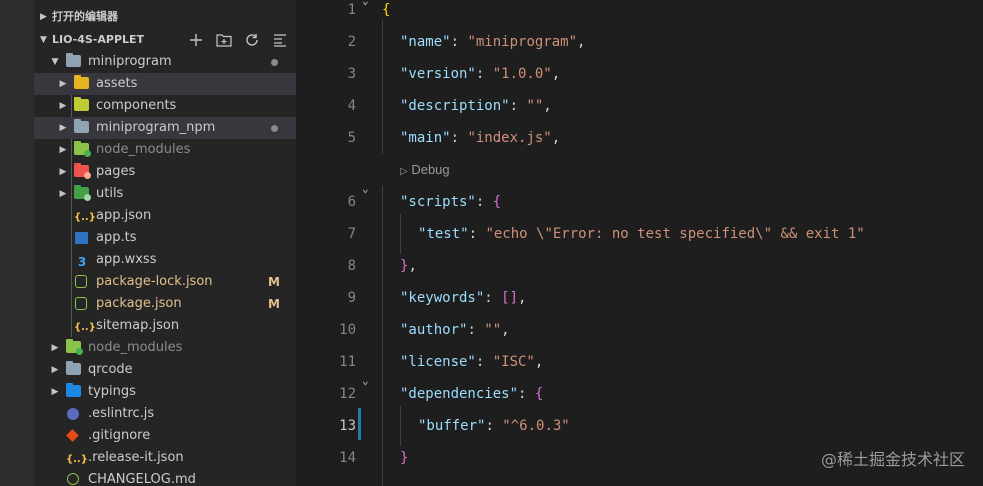 The image size is (983, 486). Describe the element at coordinates (55, 62) in the screenshot. I see `chevron-down-icon: ▼` at that location.